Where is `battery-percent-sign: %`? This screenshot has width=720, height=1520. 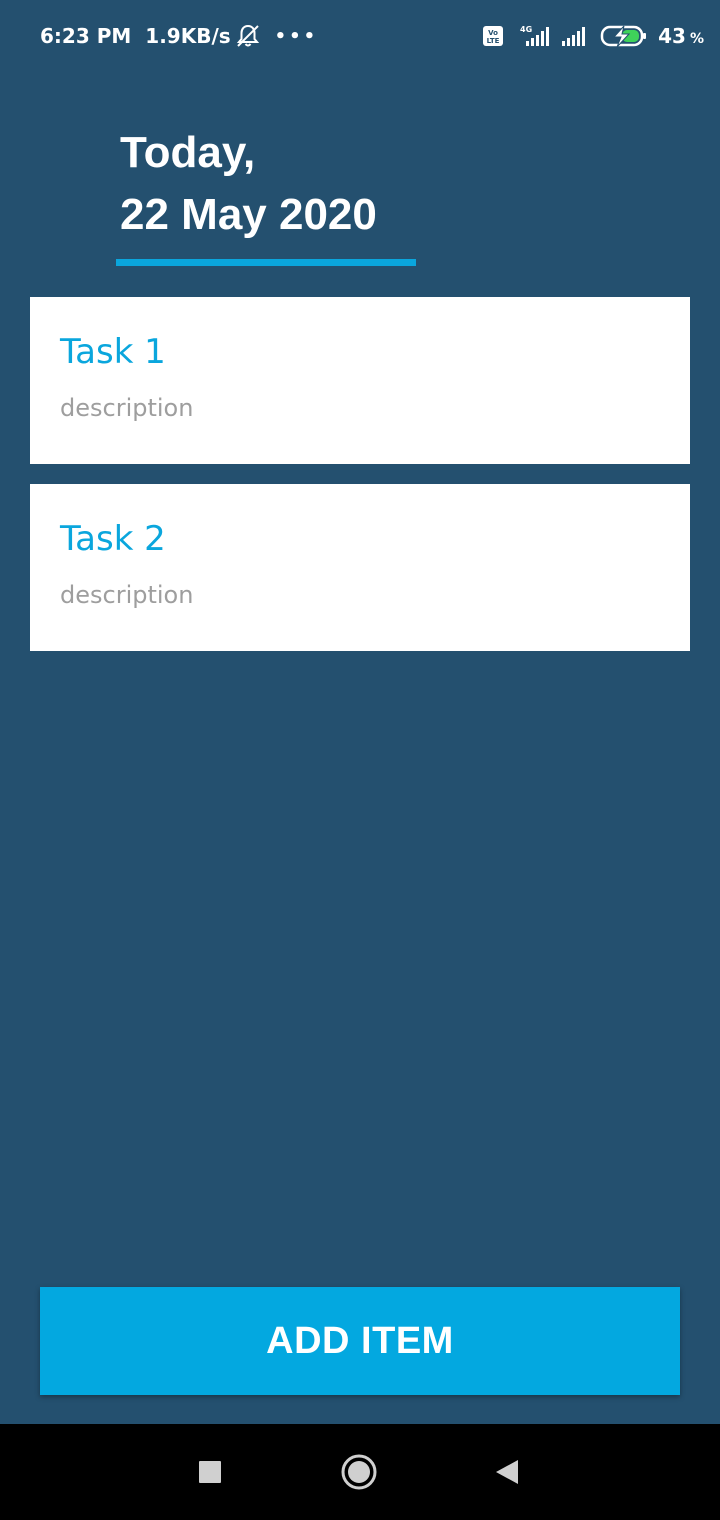 battery-percent-sign: % is located at coordinates (696, 39).